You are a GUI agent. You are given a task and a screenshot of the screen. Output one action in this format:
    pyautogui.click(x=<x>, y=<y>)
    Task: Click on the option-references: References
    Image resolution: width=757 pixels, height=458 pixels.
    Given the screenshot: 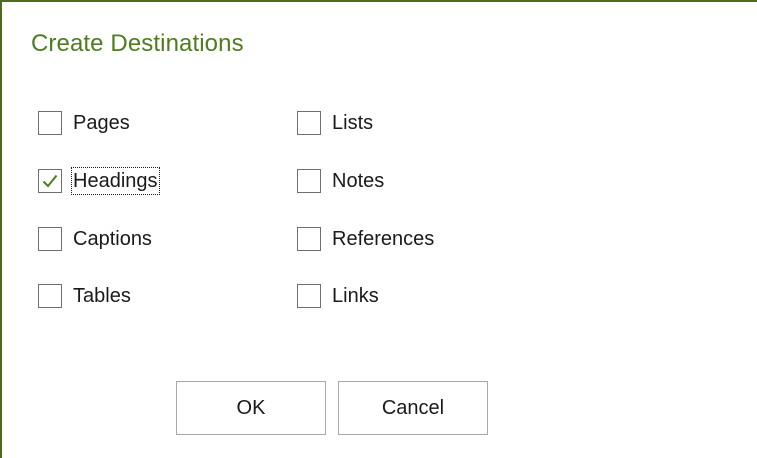 What is the action you would take?
    pyautogui.click(x=365, y=239)
    